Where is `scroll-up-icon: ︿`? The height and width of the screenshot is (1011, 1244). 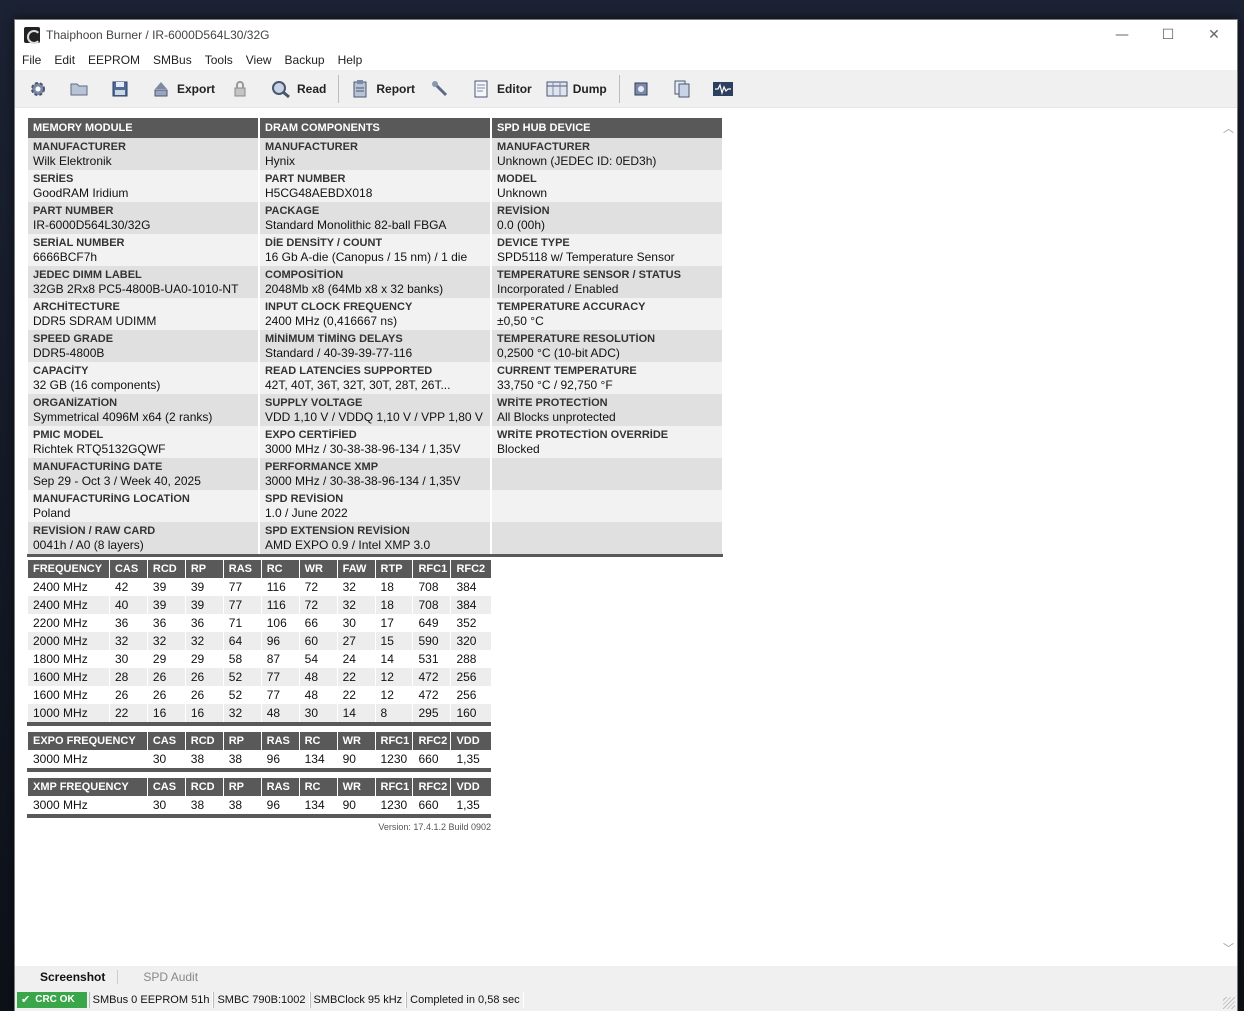
scroll-up-icon: ︿ is located at coordinates (1228, 128).